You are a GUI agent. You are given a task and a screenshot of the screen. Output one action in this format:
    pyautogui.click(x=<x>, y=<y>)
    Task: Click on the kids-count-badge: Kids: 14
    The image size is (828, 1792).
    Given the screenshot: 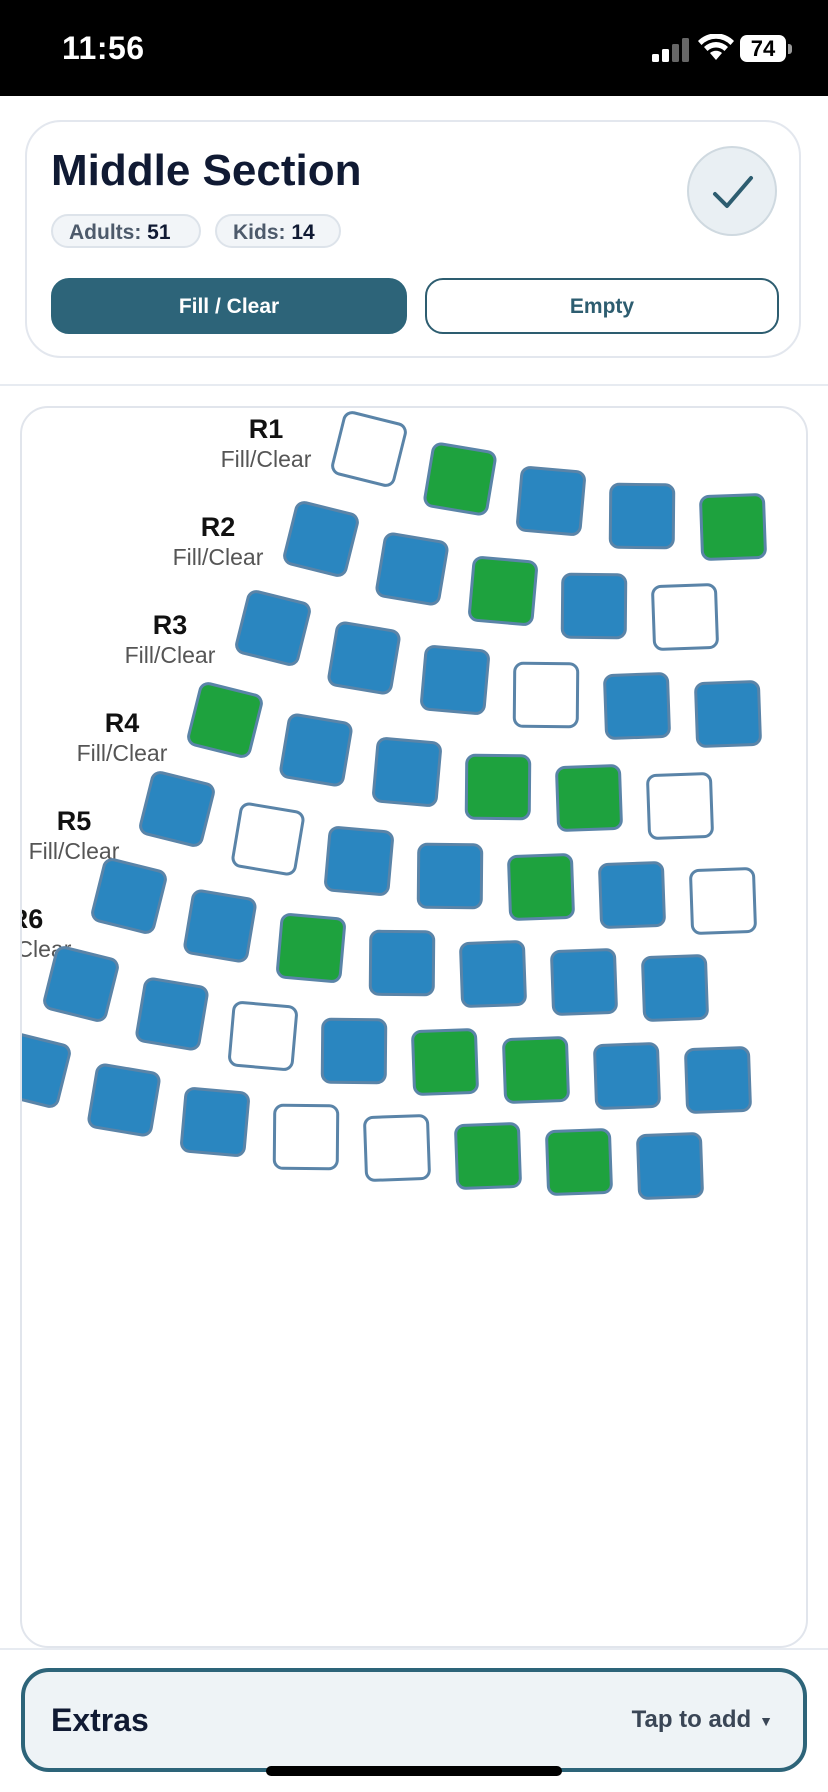 What is the action you would take?
    pyautogui.click(x=278, y=231)
    